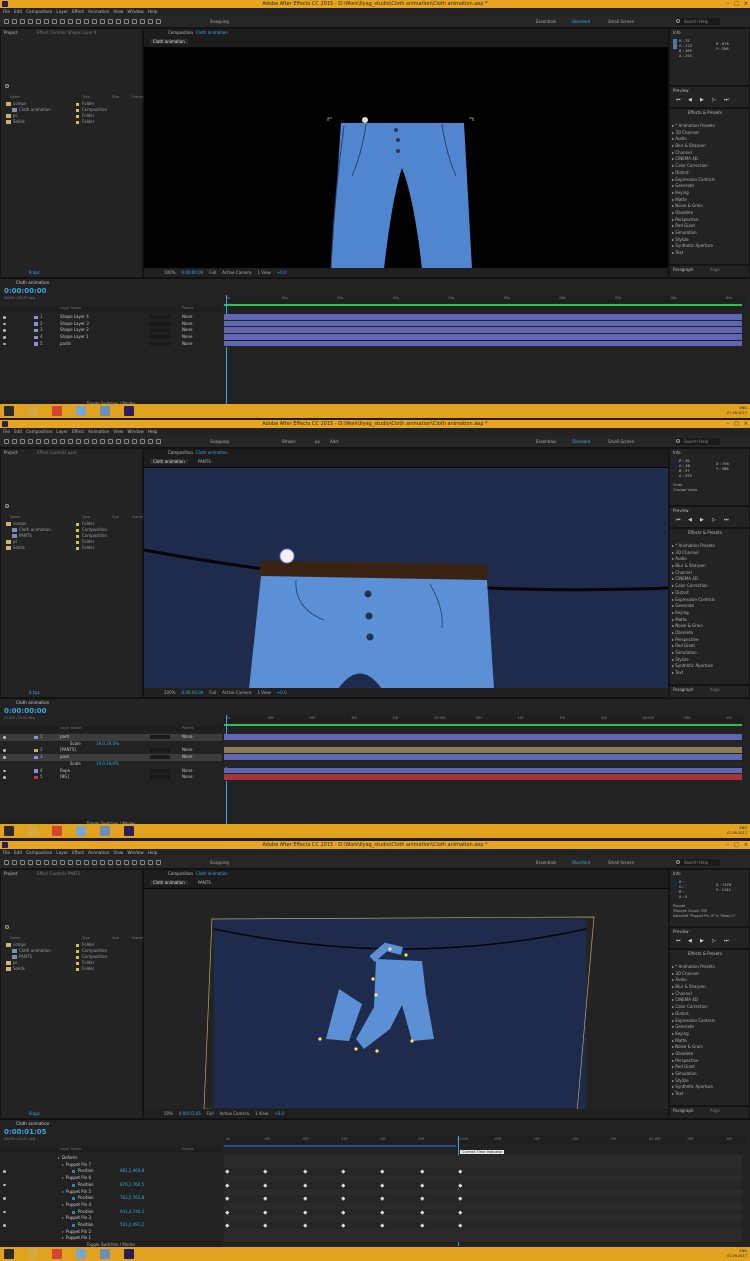 Image resolution: width=750 pixels, height=1261 pixels. What do you see at coordinates (6, 12) in the screenshot?
I see `menu-file: File` at bounding box center [6, 12].